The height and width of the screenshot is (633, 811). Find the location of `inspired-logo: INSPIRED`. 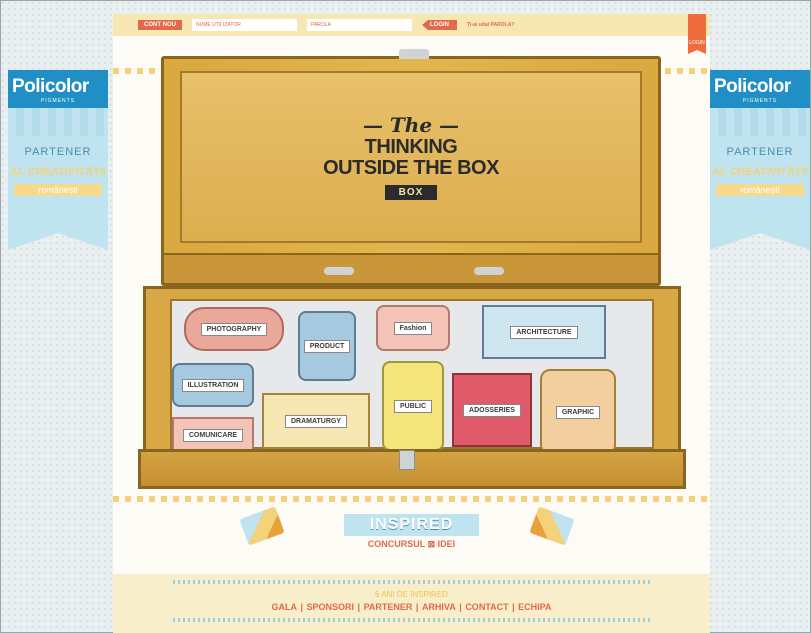

inspired-logo: INSPIRED is located at coordinates (411, 525).